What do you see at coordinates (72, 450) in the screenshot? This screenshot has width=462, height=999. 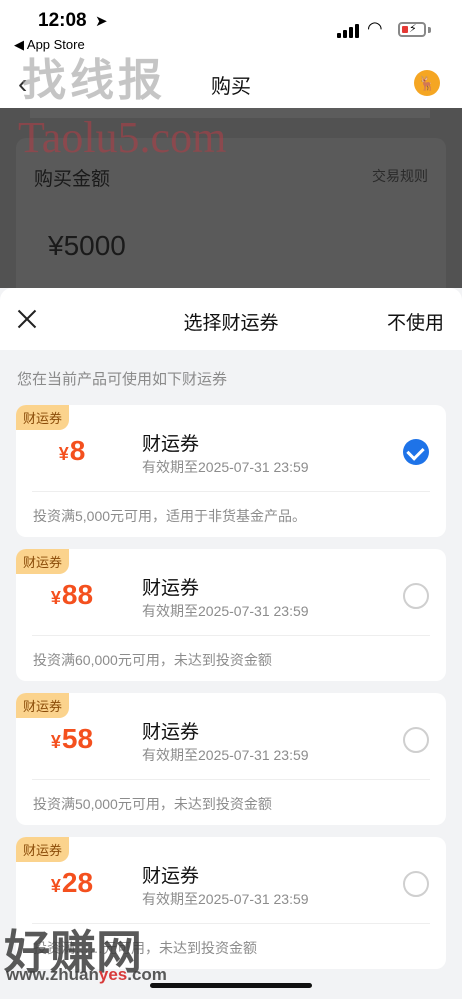 I see `coupon-amount: ¥8` at bounding box center [72, 450].